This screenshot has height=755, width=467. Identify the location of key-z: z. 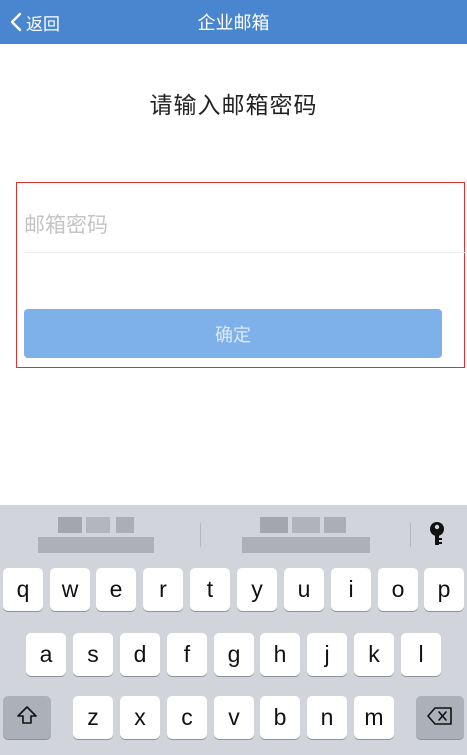
(93, 717).